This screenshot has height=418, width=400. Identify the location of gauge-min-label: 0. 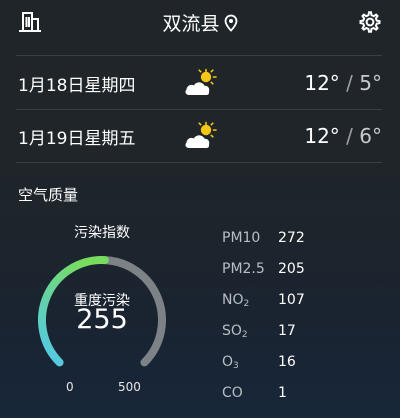
(70, 387).